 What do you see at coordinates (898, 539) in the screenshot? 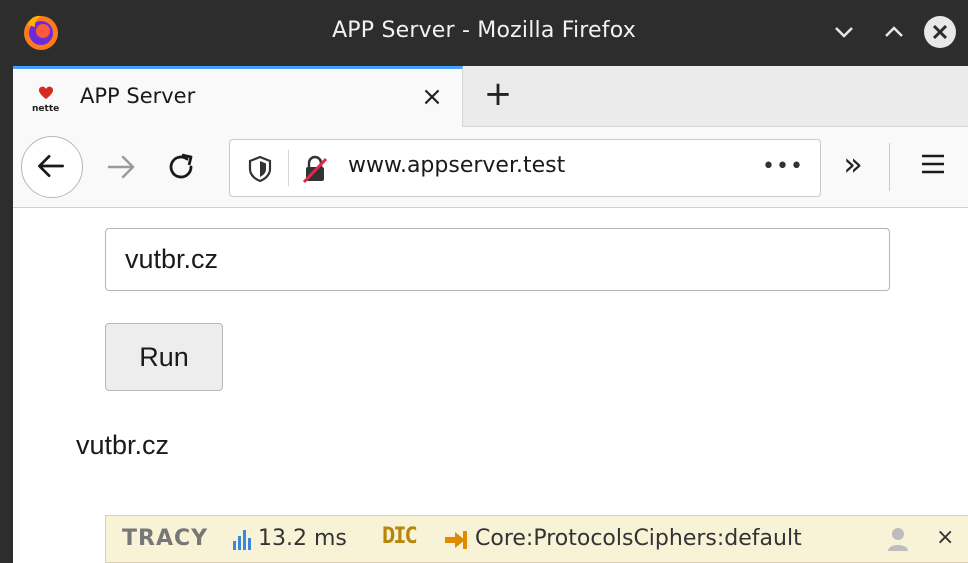
I see `user-icon` at bounding box center [898, 539].